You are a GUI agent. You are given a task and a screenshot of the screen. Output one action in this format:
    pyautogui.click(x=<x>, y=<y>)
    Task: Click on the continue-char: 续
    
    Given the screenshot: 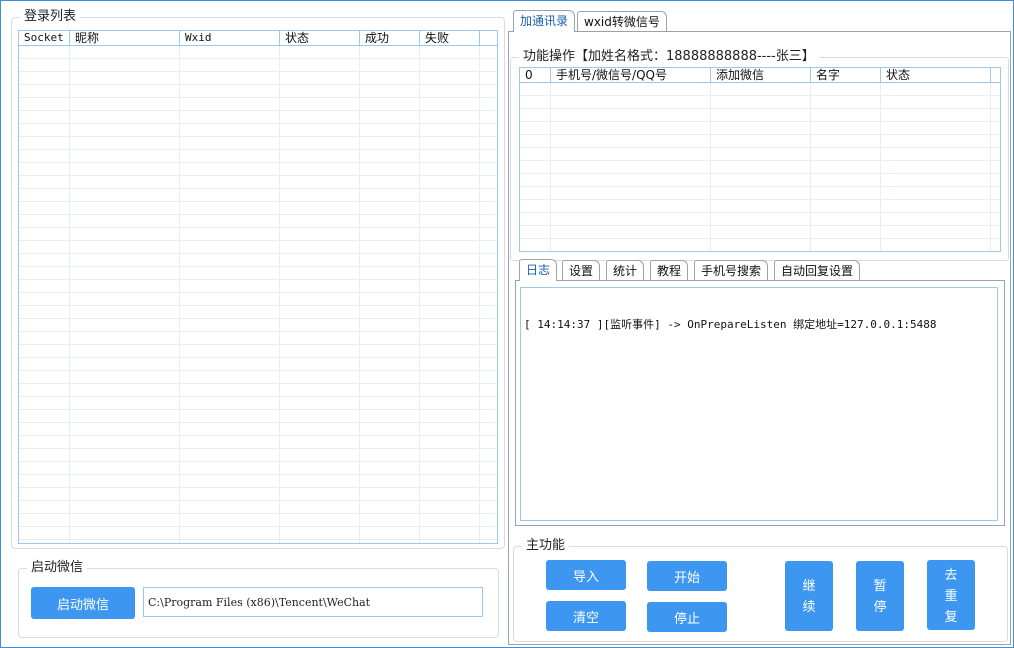 What is the action you would take?
    pyautogui.click(x=809, y=606)
    